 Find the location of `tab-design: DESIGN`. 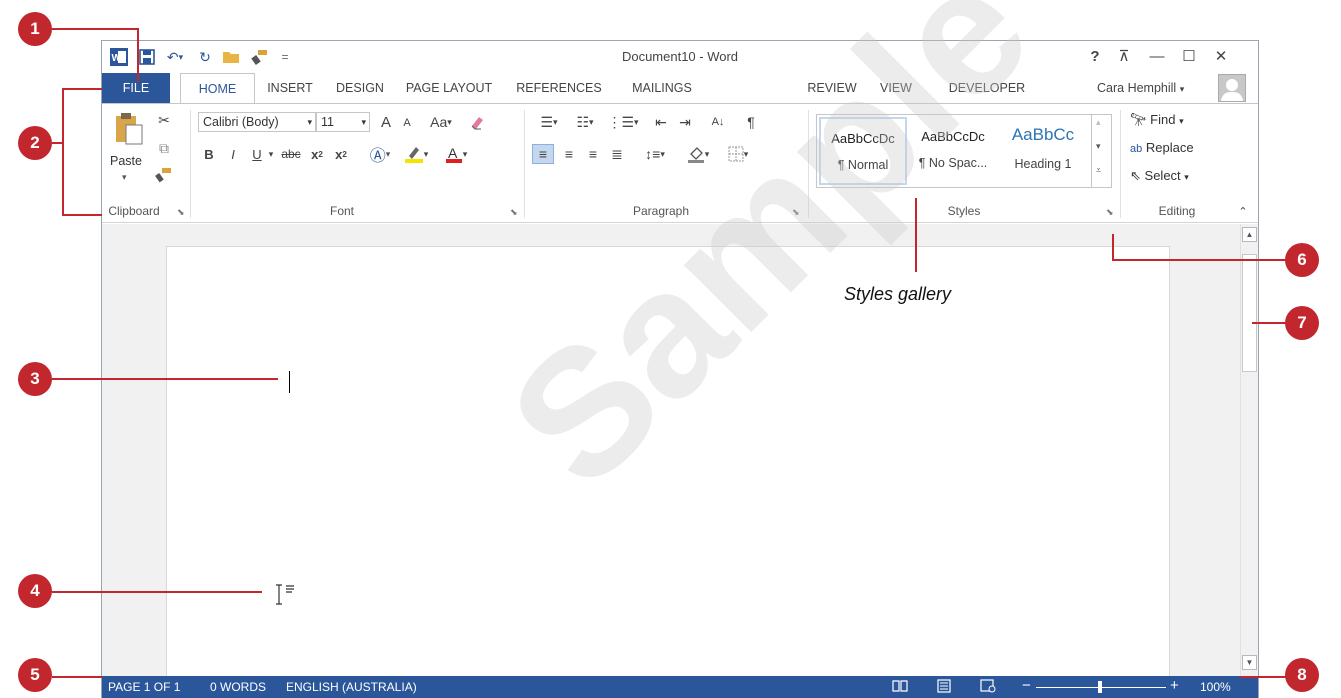

tab-design: DESIGN is located at coordinates (360, 88).